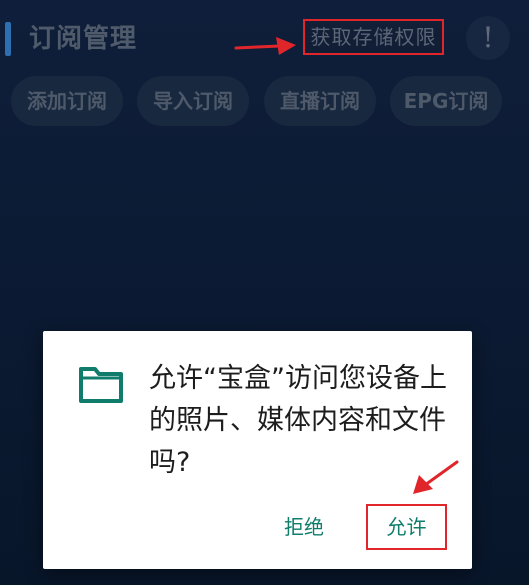 The width and height of the screenshot is (529, 585). Describe the element at coordinates (67, 101) in the screenshot. I see `tab-add-subscription: 添加订阅` at that location.